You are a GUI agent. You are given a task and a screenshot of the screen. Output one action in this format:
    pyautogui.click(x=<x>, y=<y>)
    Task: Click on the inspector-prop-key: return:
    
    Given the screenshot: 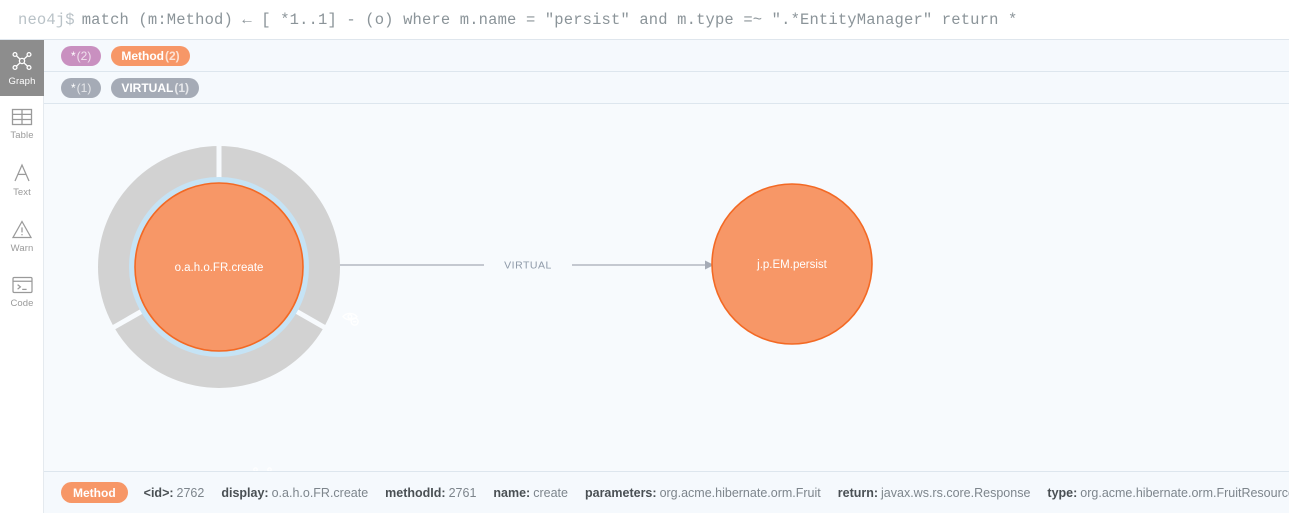 What is the action you would take?
    pyautogui.click(x=858, y=492)
    